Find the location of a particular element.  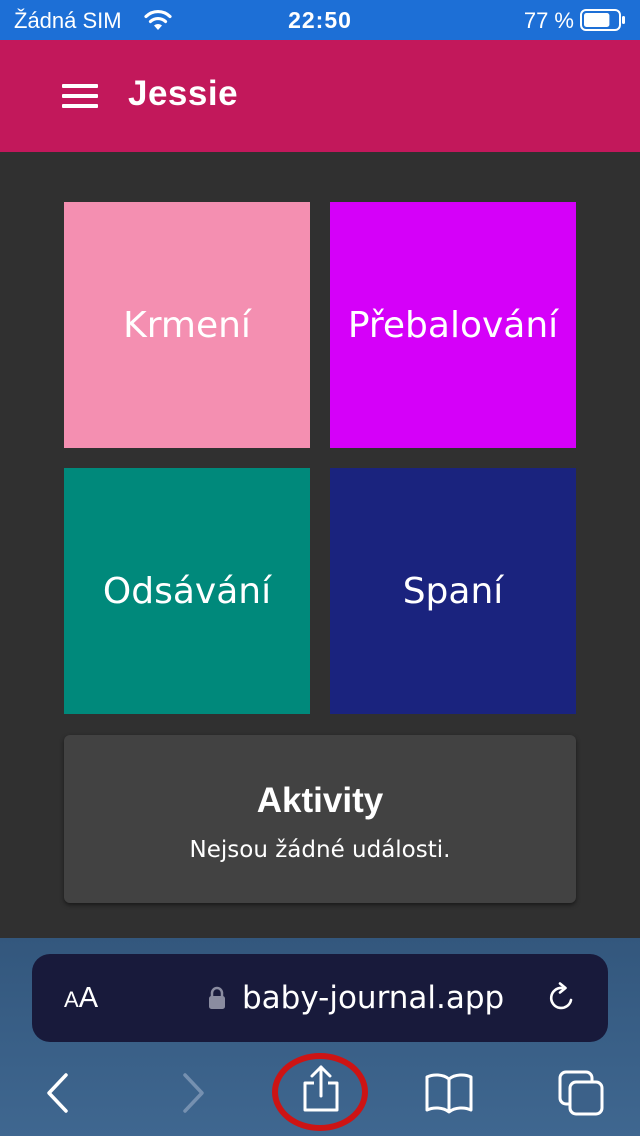

battery-percent: 77 % is located at coordinates (548, 20).